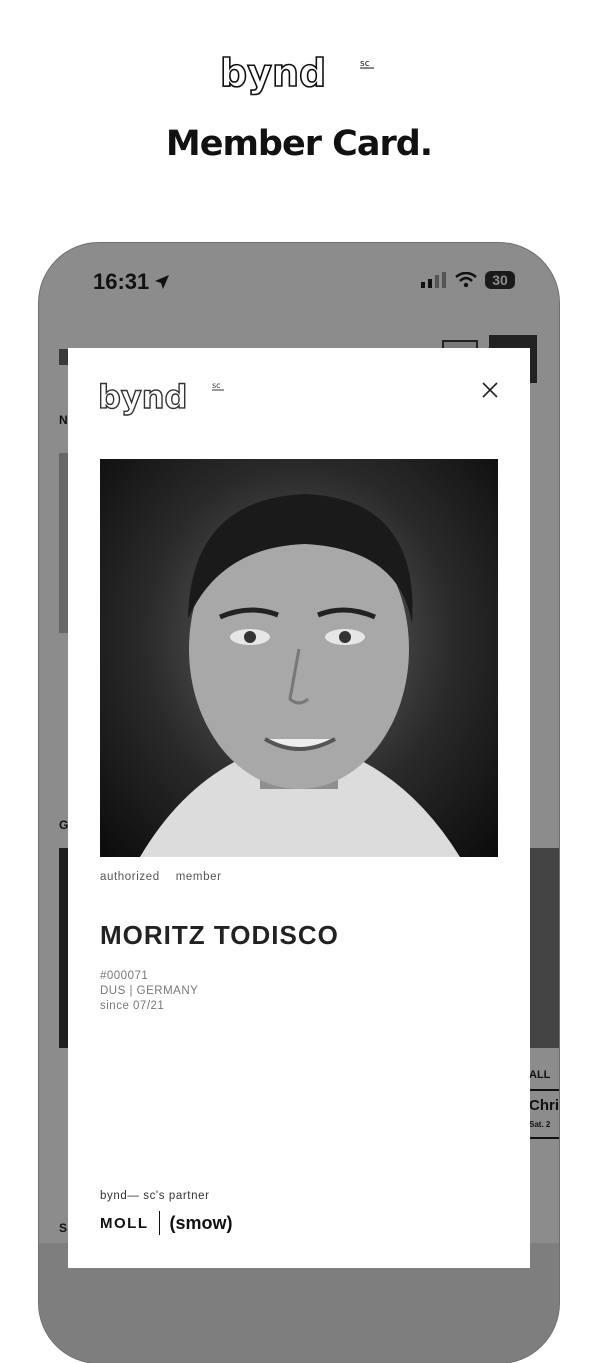  What do you see at coordinates (273, 75) in the screenshot?
I see `bynd-logo-text: bynd` at bounding box center [273, 75].